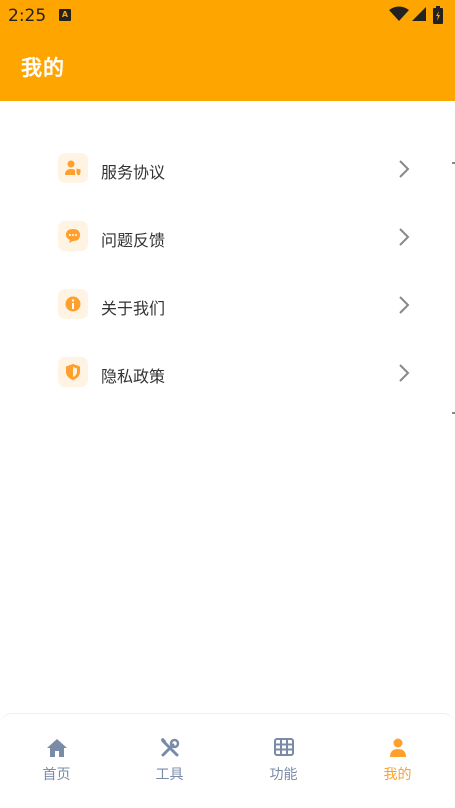 The image size is (455, 808). I want to click on person-icon, so click(397, 747).